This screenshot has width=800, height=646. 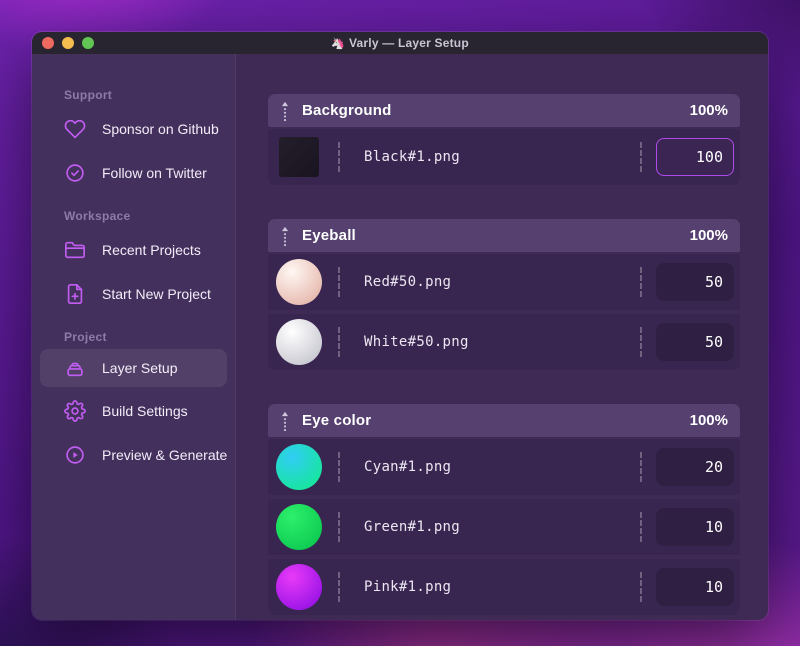 What do you see at coordinates (75, 368) in the screenshot?
I see `layers-icon` at bounding box center [75, 368].